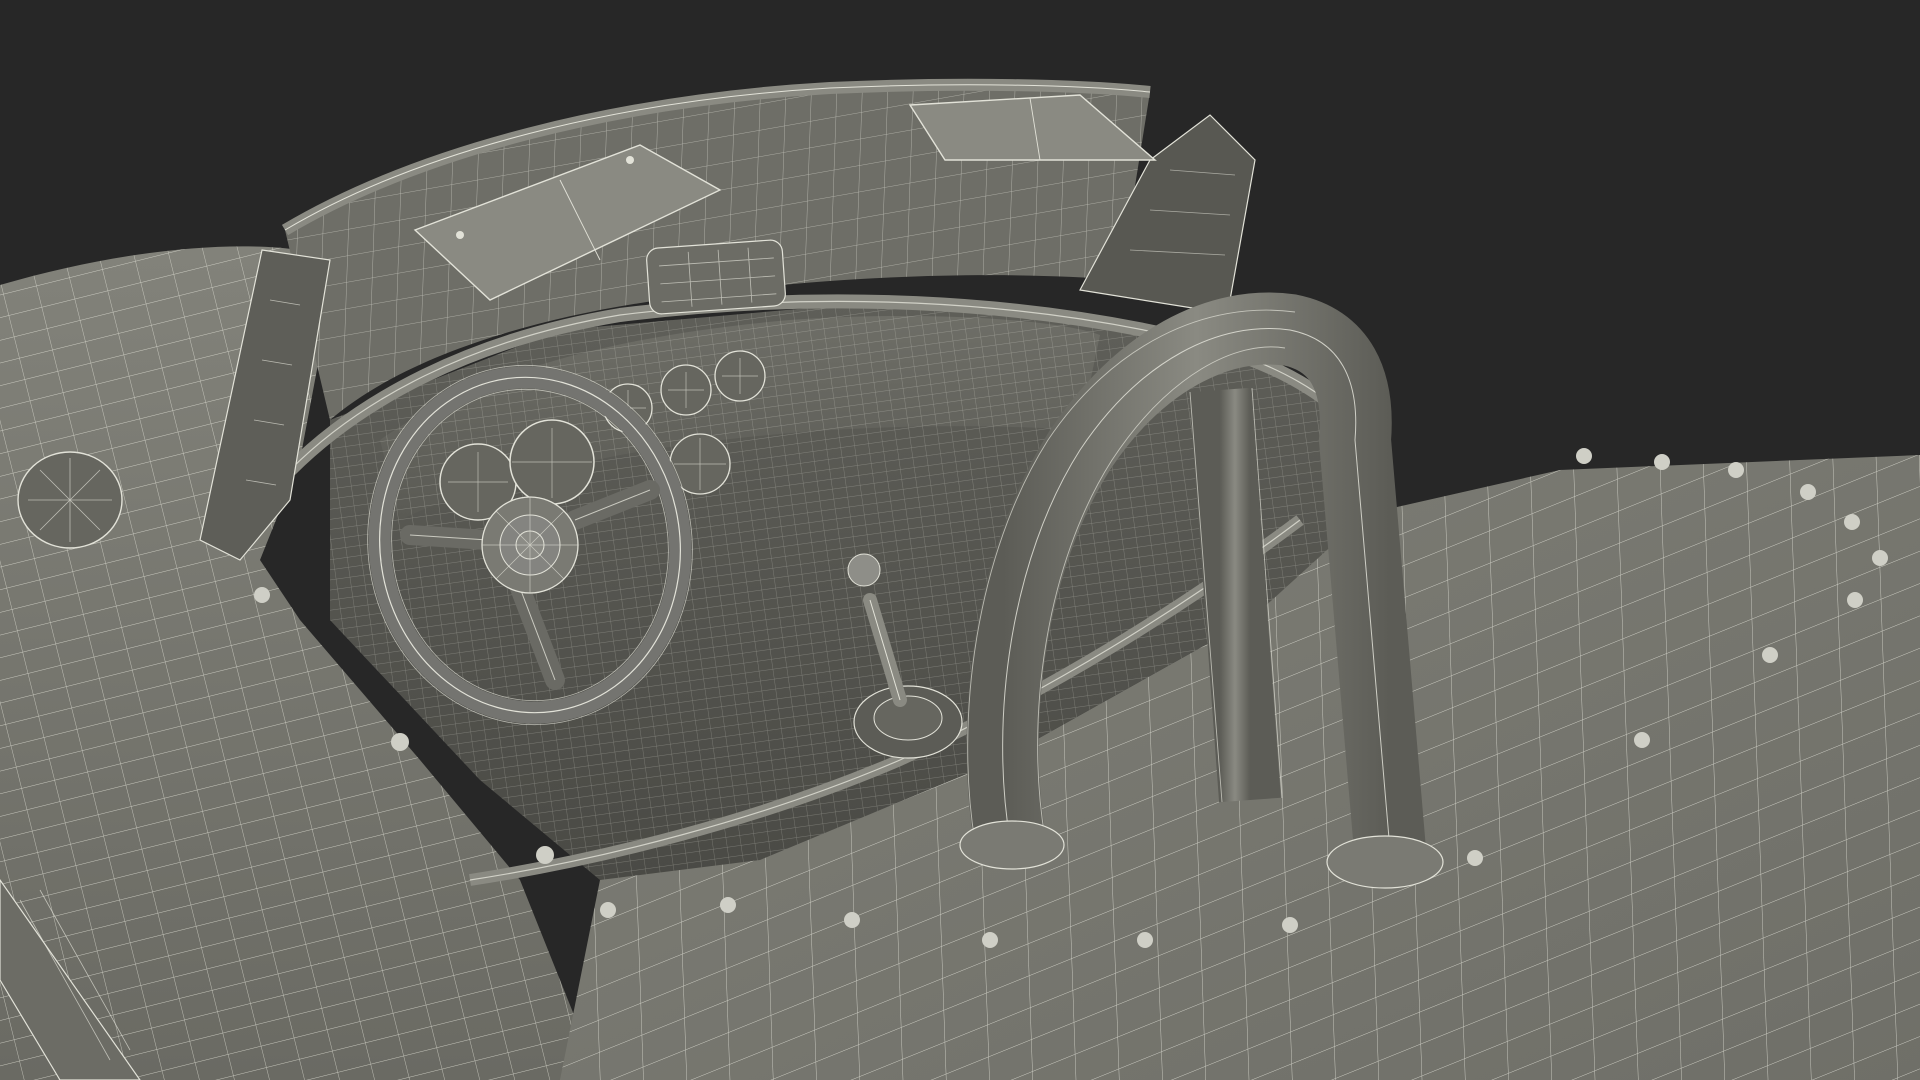 Image resolution: width=1920 pixels, height=1080 pixels. What do you see at coordinates (716, 277) in the screenshot?
I see `rear-view-mirror` at bounding box center [716, 277].